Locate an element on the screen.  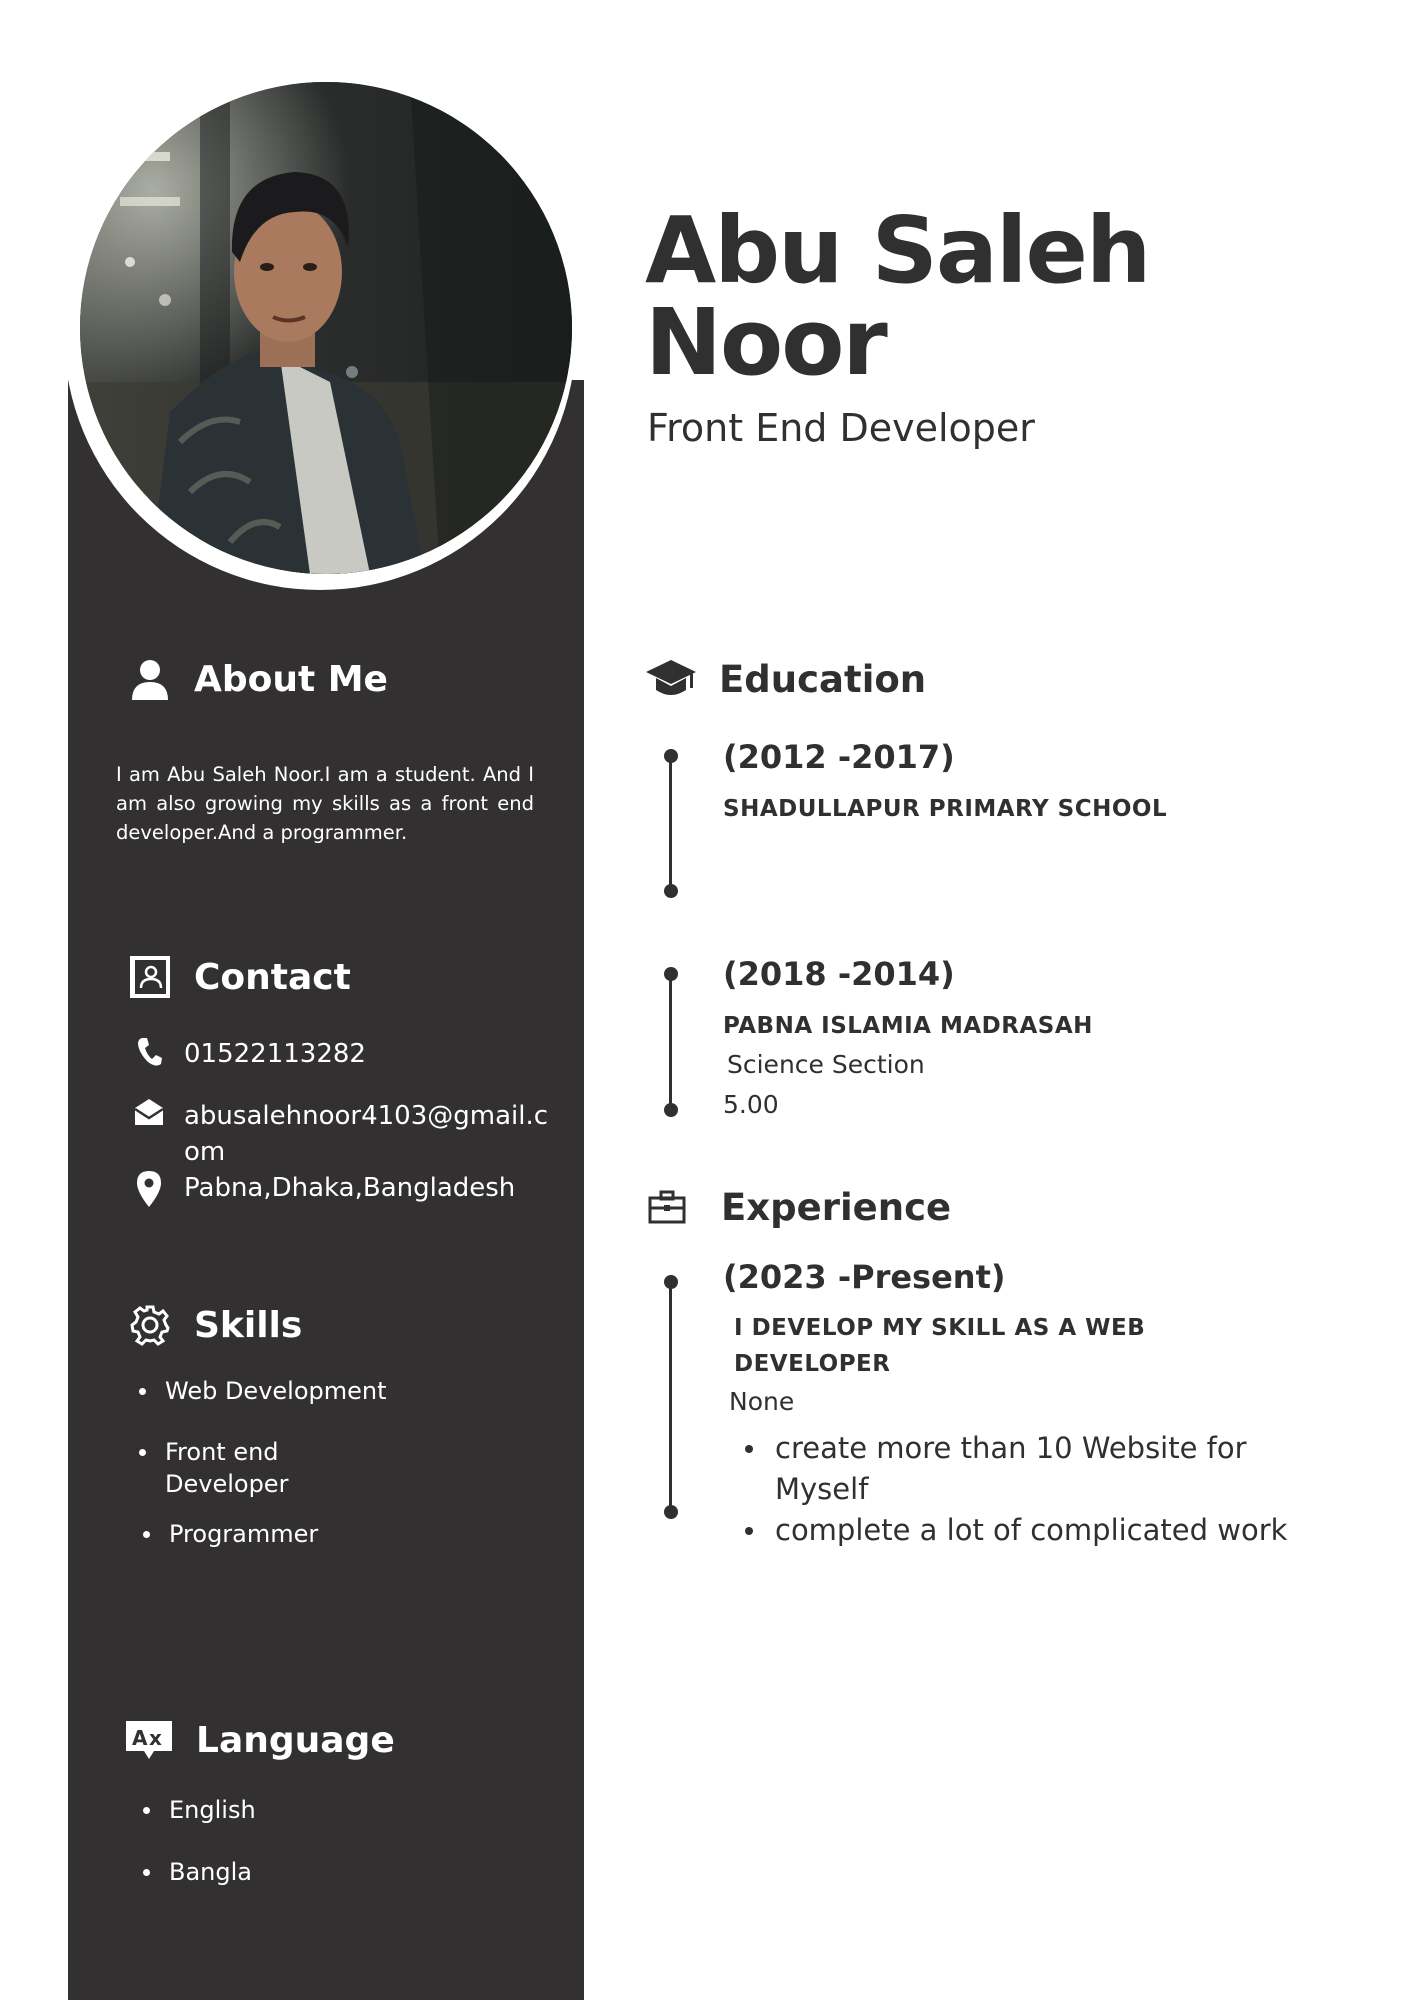
skill-item: Programmer is located at coordinates (230, 1534).